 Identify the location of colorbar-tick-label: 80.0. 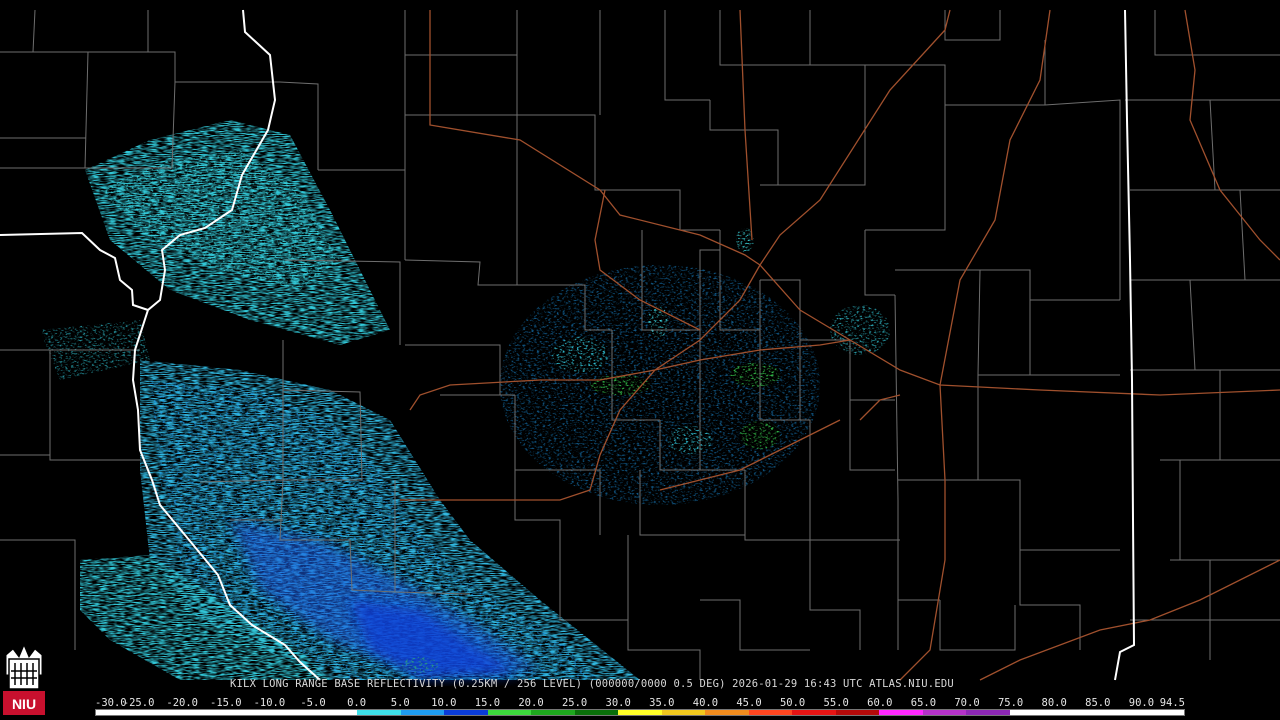
(1054, 703).